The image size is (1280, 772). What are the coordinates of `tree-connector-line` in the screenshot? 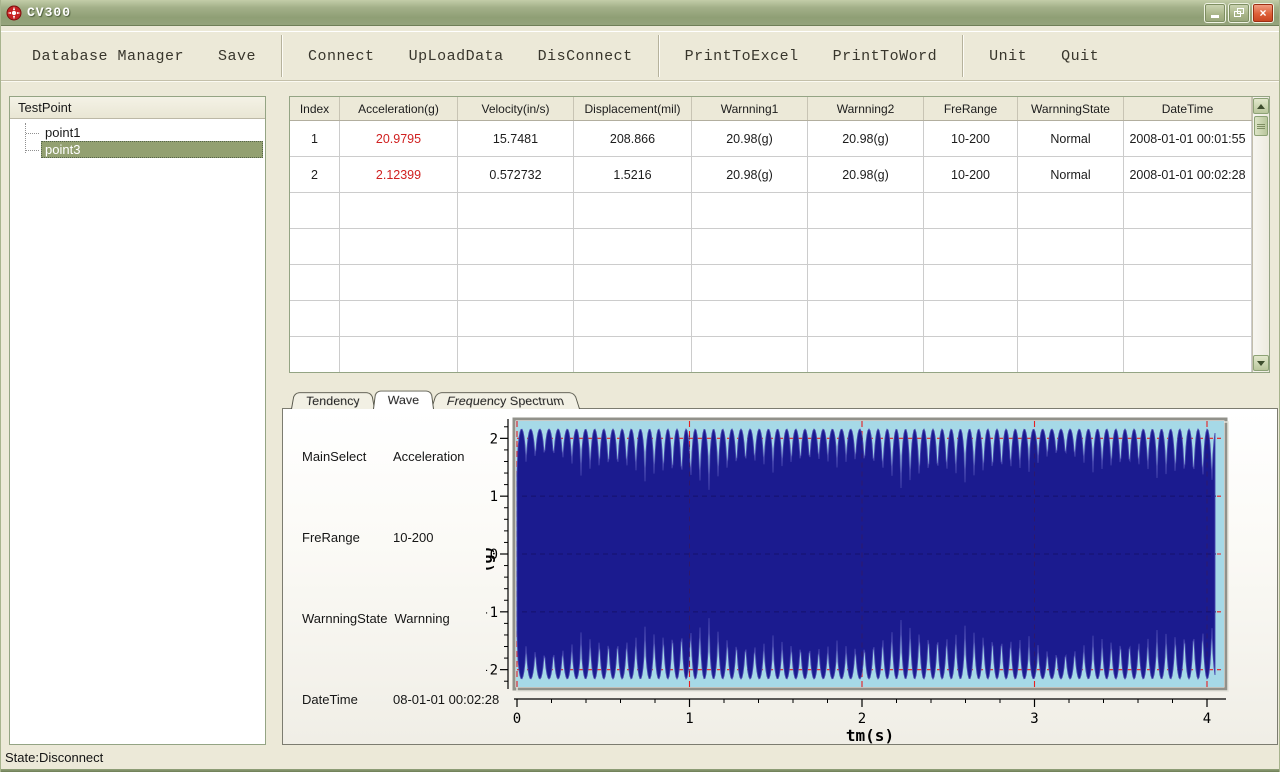 It's located at (25, 138).